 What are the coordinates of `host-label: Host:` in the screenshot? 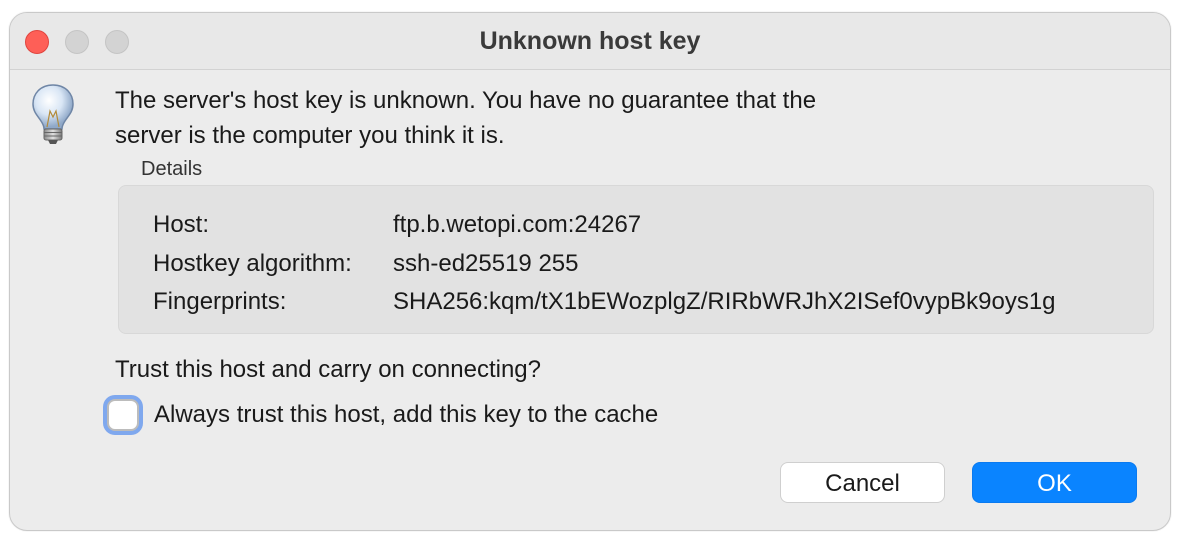 It's located at (181, 224).